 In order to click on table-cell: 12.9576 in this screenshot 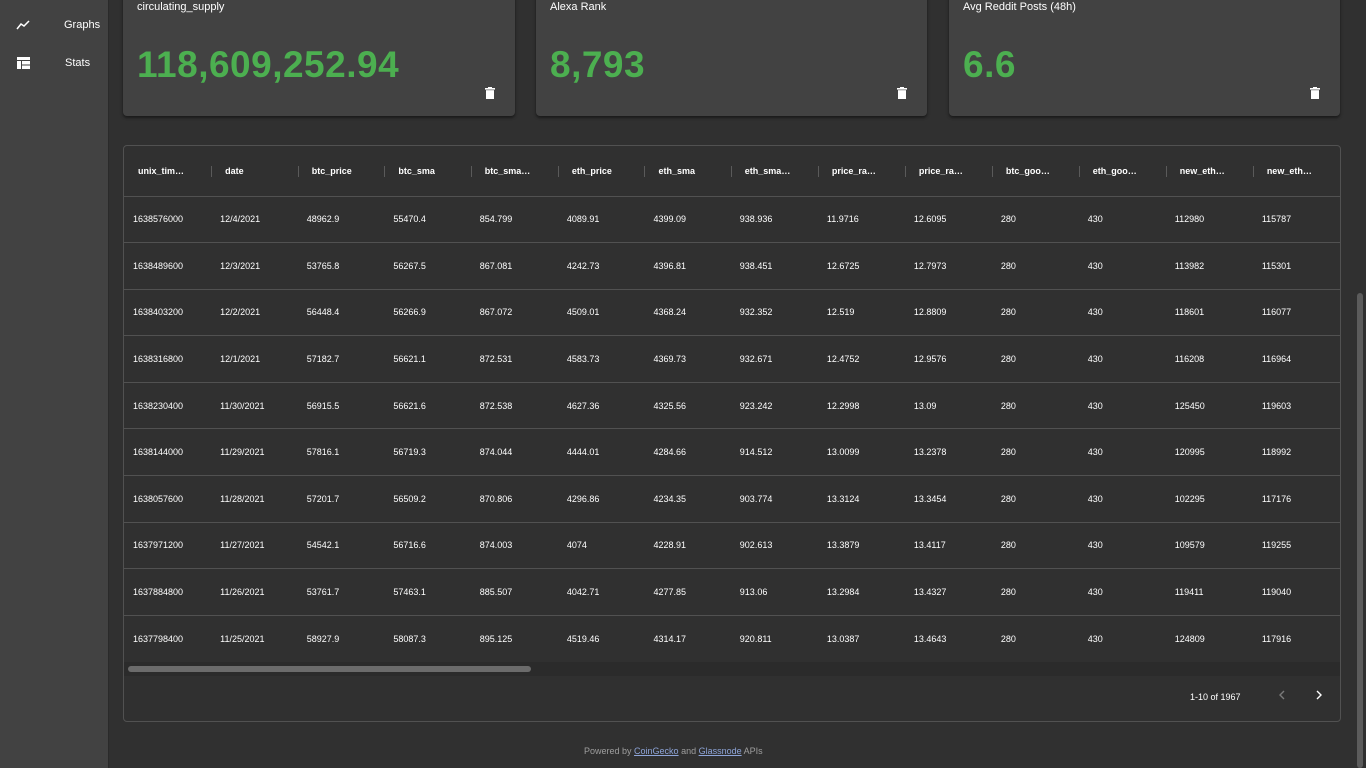, I will do `click(948, 359)`.